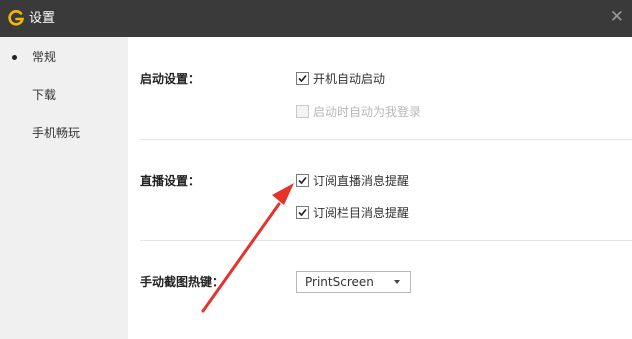 The image size is (632, 339). I want to click on startup-section-label: 启动设置：, so click(170, 79).